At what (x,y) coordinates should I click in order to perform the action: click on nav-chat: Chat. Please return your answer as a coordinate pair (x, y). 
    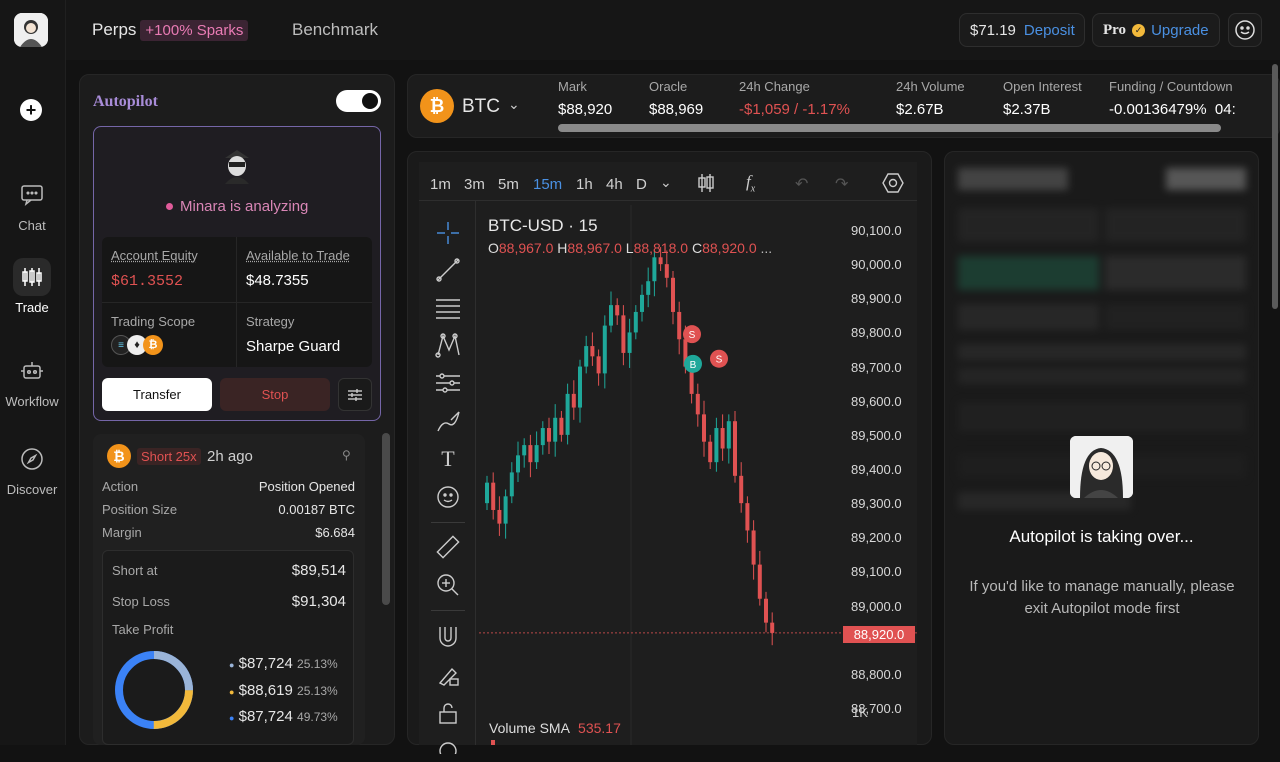
    Looking at the image, I should click on (32, 204).